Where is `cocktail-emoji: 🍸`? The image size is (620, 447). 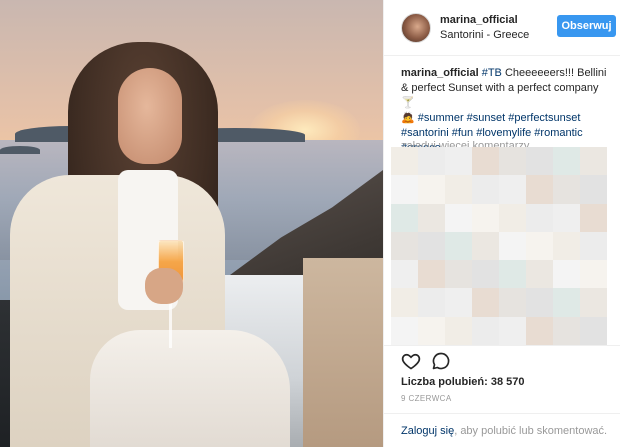
cocktail-emoji: 🍸 is located at coordinates (408, 103).